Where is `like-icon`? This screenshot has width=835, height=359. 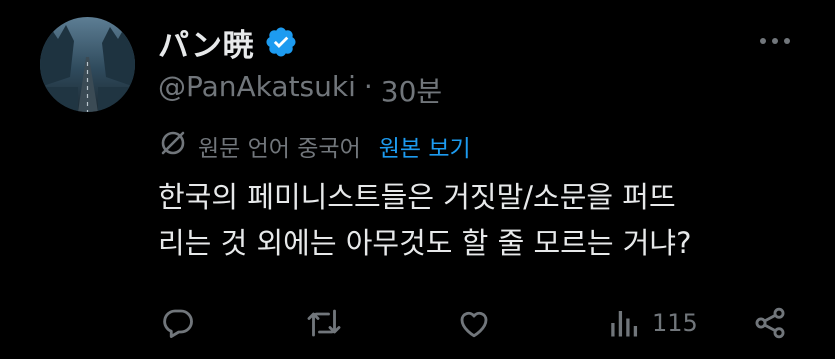 like-icon is located at coordinates (474, 324).